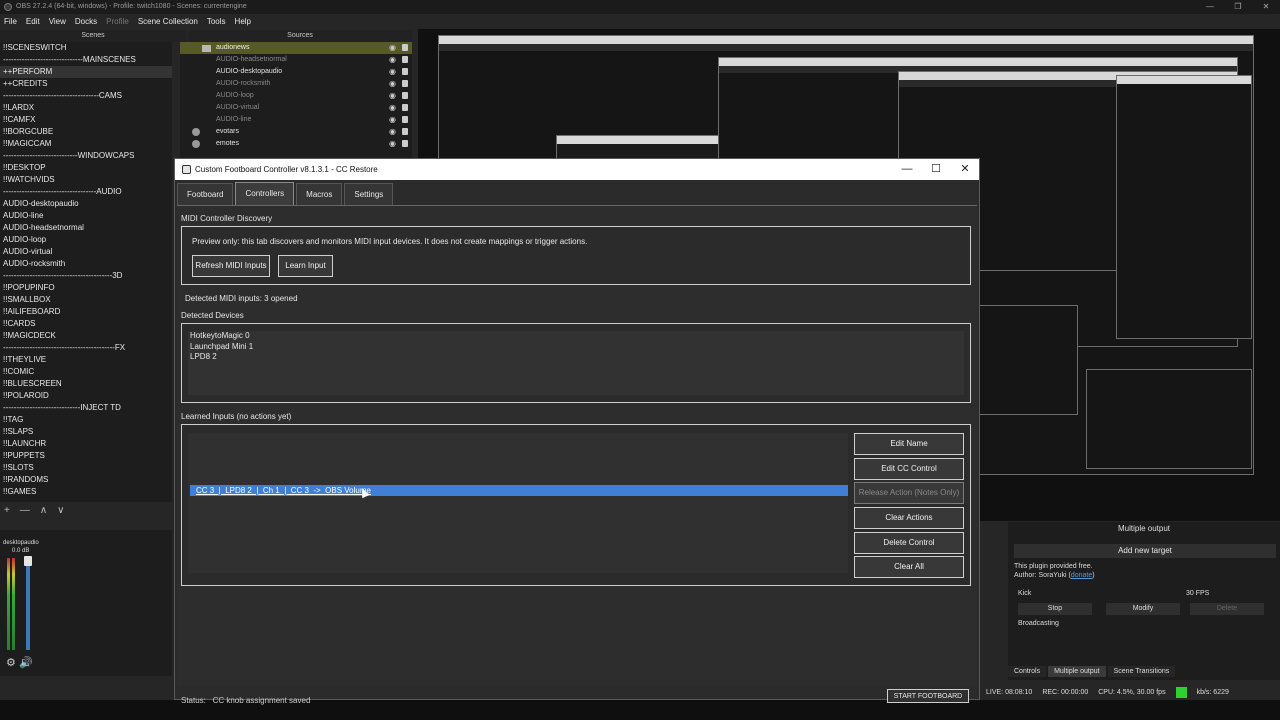 The width and height of the screenshot is (1280, 720). What do you see at coordinates (86, 252) in the screenshot?
I see `scene-item: AUDIO-virtual` at bounding box center [86, 252].